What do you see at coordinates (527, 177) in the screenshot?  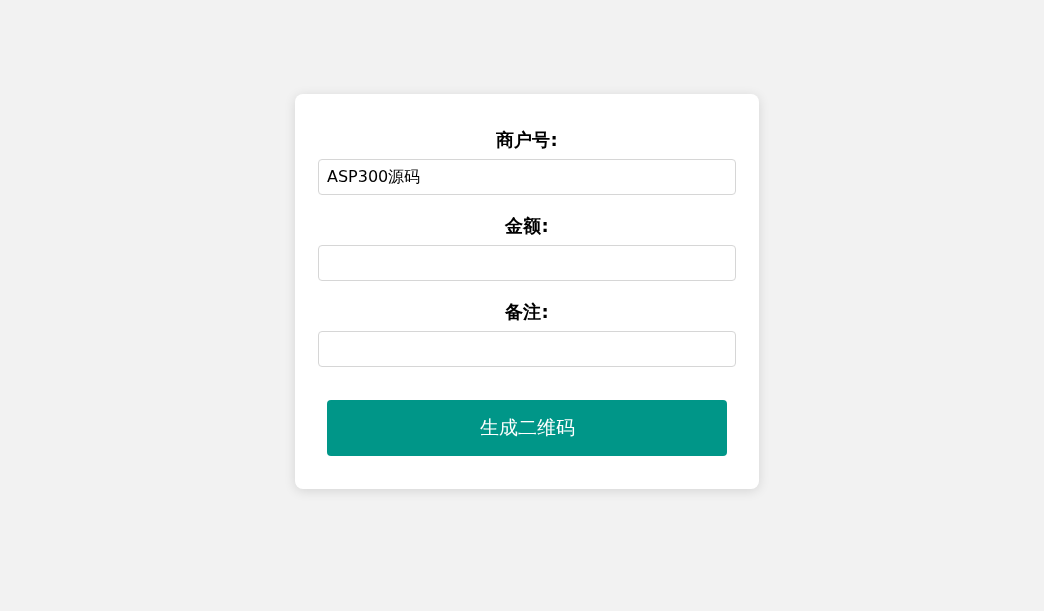 I see `input-field: ASP300源码` at bounding box center [527, 177].